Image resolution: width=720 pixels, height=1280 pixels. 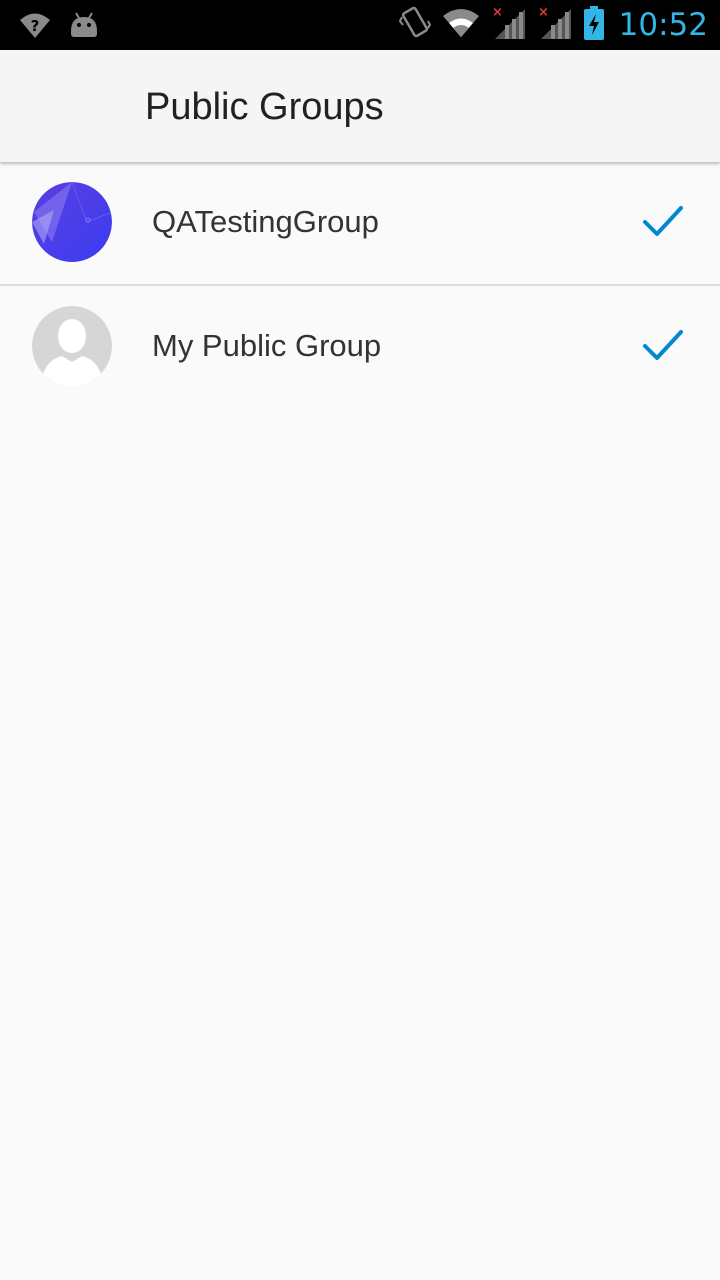 What do you see at coordinates (265, 221) in the screenshot?
I see `group-name: QATestingGroup` at bounding box center [265, 221].